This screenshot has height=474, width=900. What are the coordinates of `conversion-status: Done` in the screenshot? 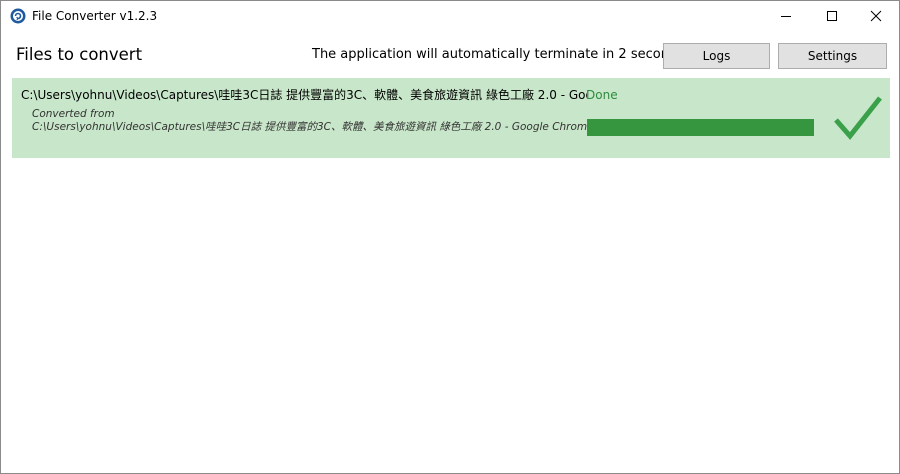 It's located at (602, 95).